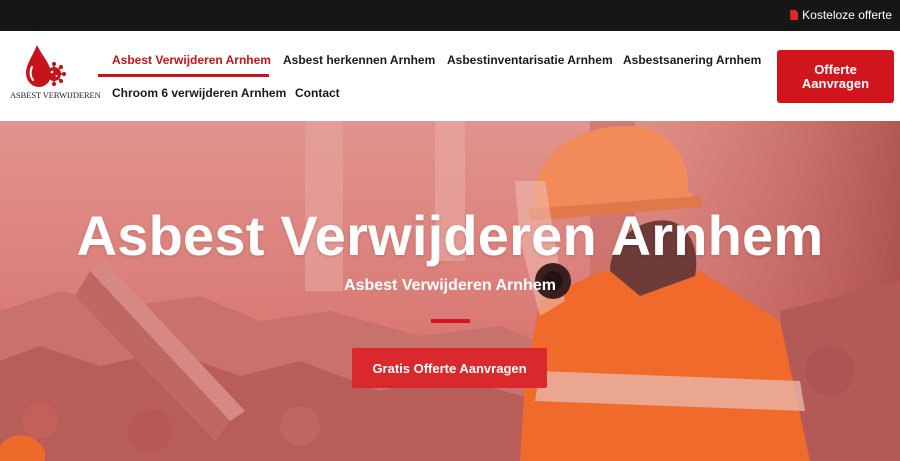 The height and width of the screenshot is (461, 900). What do you see at coordinates (692, 60) in the screenshot?
I see `nav-asbestsanering: Asbestsanering Arnhem` at bounding box center [692, 60].